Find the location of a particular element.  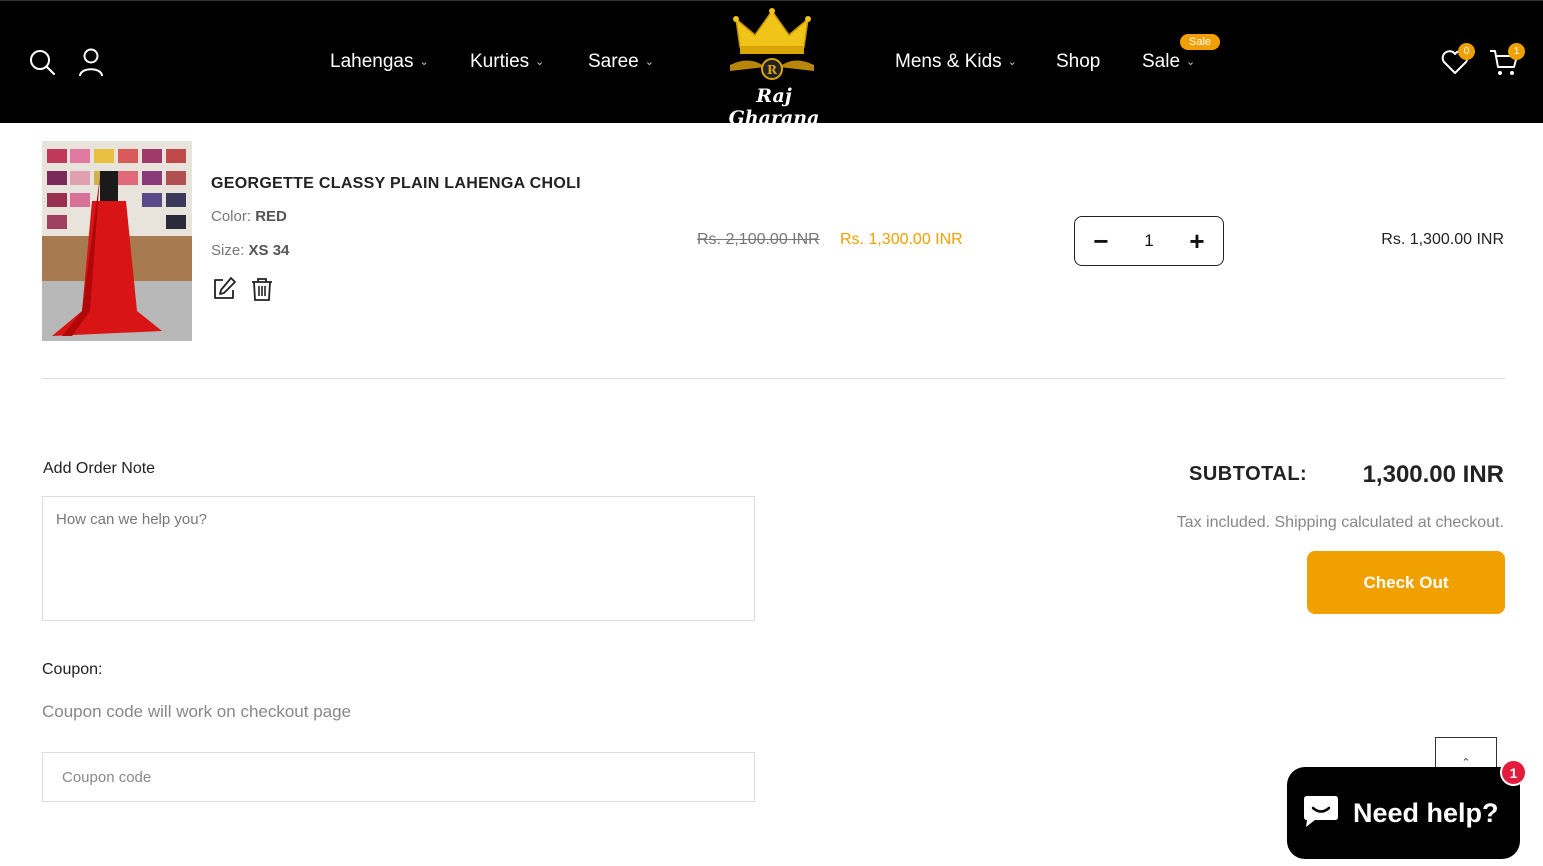

nav-saree: Saree ⌄ is located at coordinates (621, 62).